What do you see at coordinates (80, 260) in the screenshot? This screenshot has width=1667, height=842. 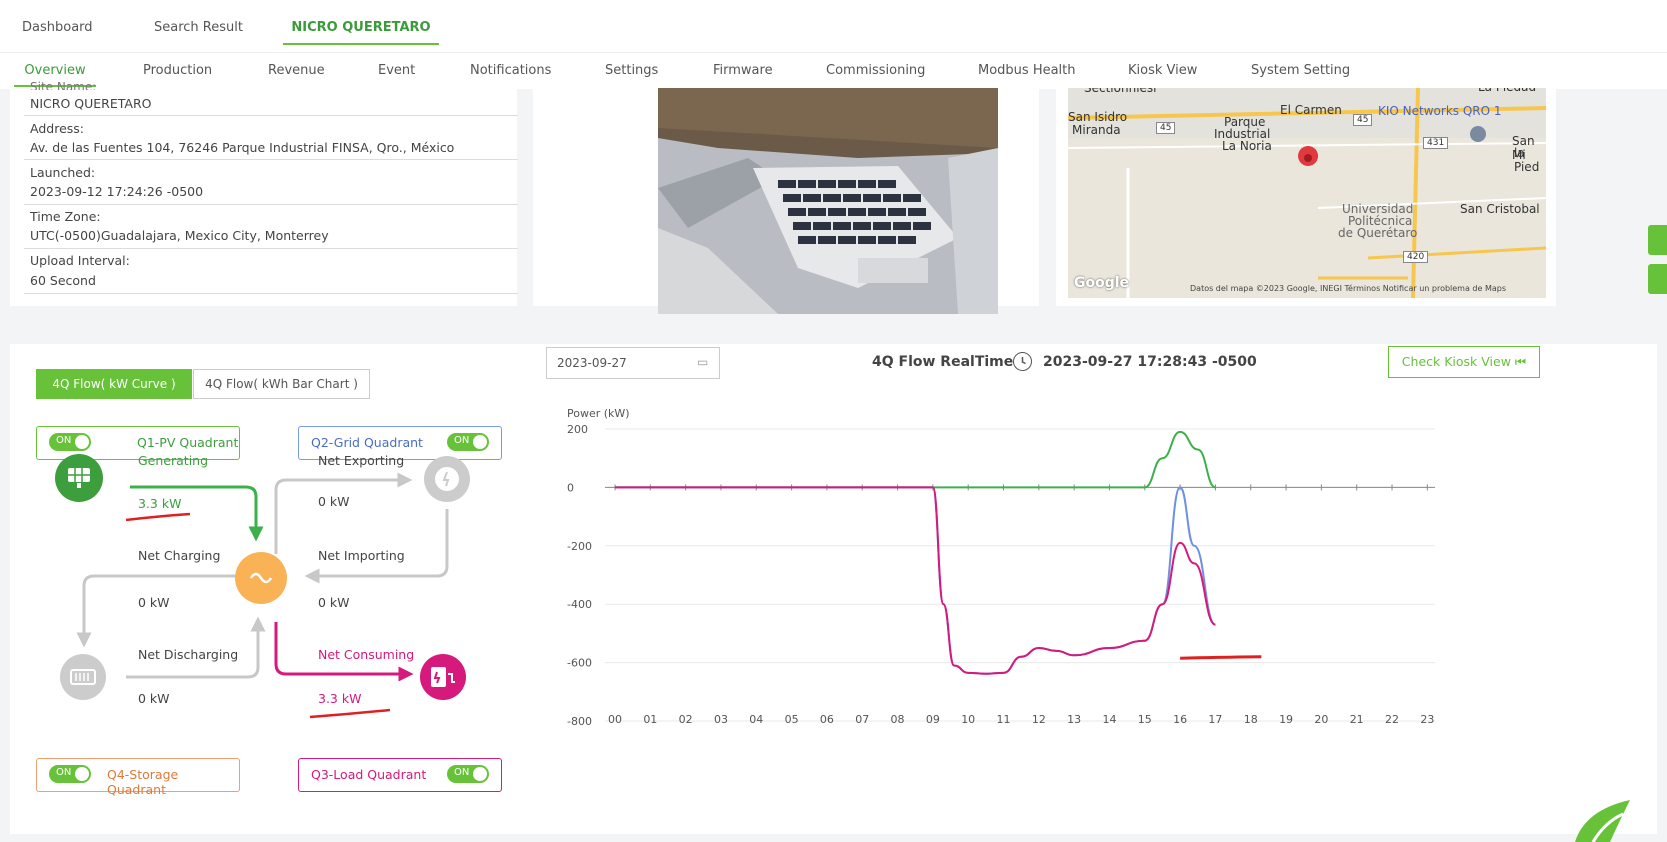 I see `upload-interval-label: Upload Interval:` at bounding box center [80, 260].